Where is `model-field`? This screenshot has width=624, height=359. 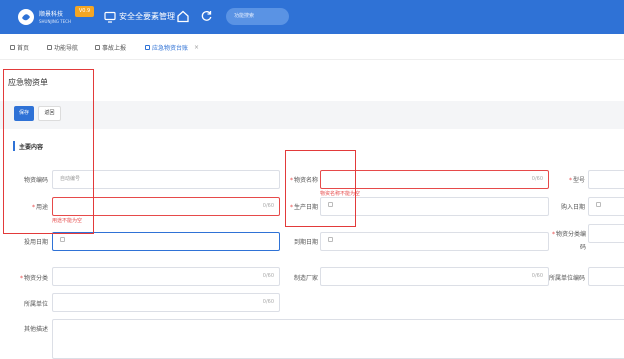 model-field is located at coordinates (606, 179).